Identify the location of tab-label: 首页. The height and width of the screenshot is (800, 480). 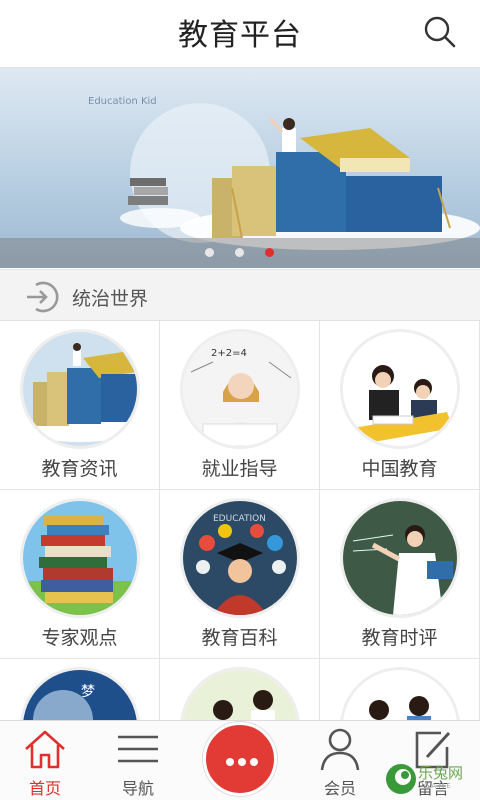
(44, 788).